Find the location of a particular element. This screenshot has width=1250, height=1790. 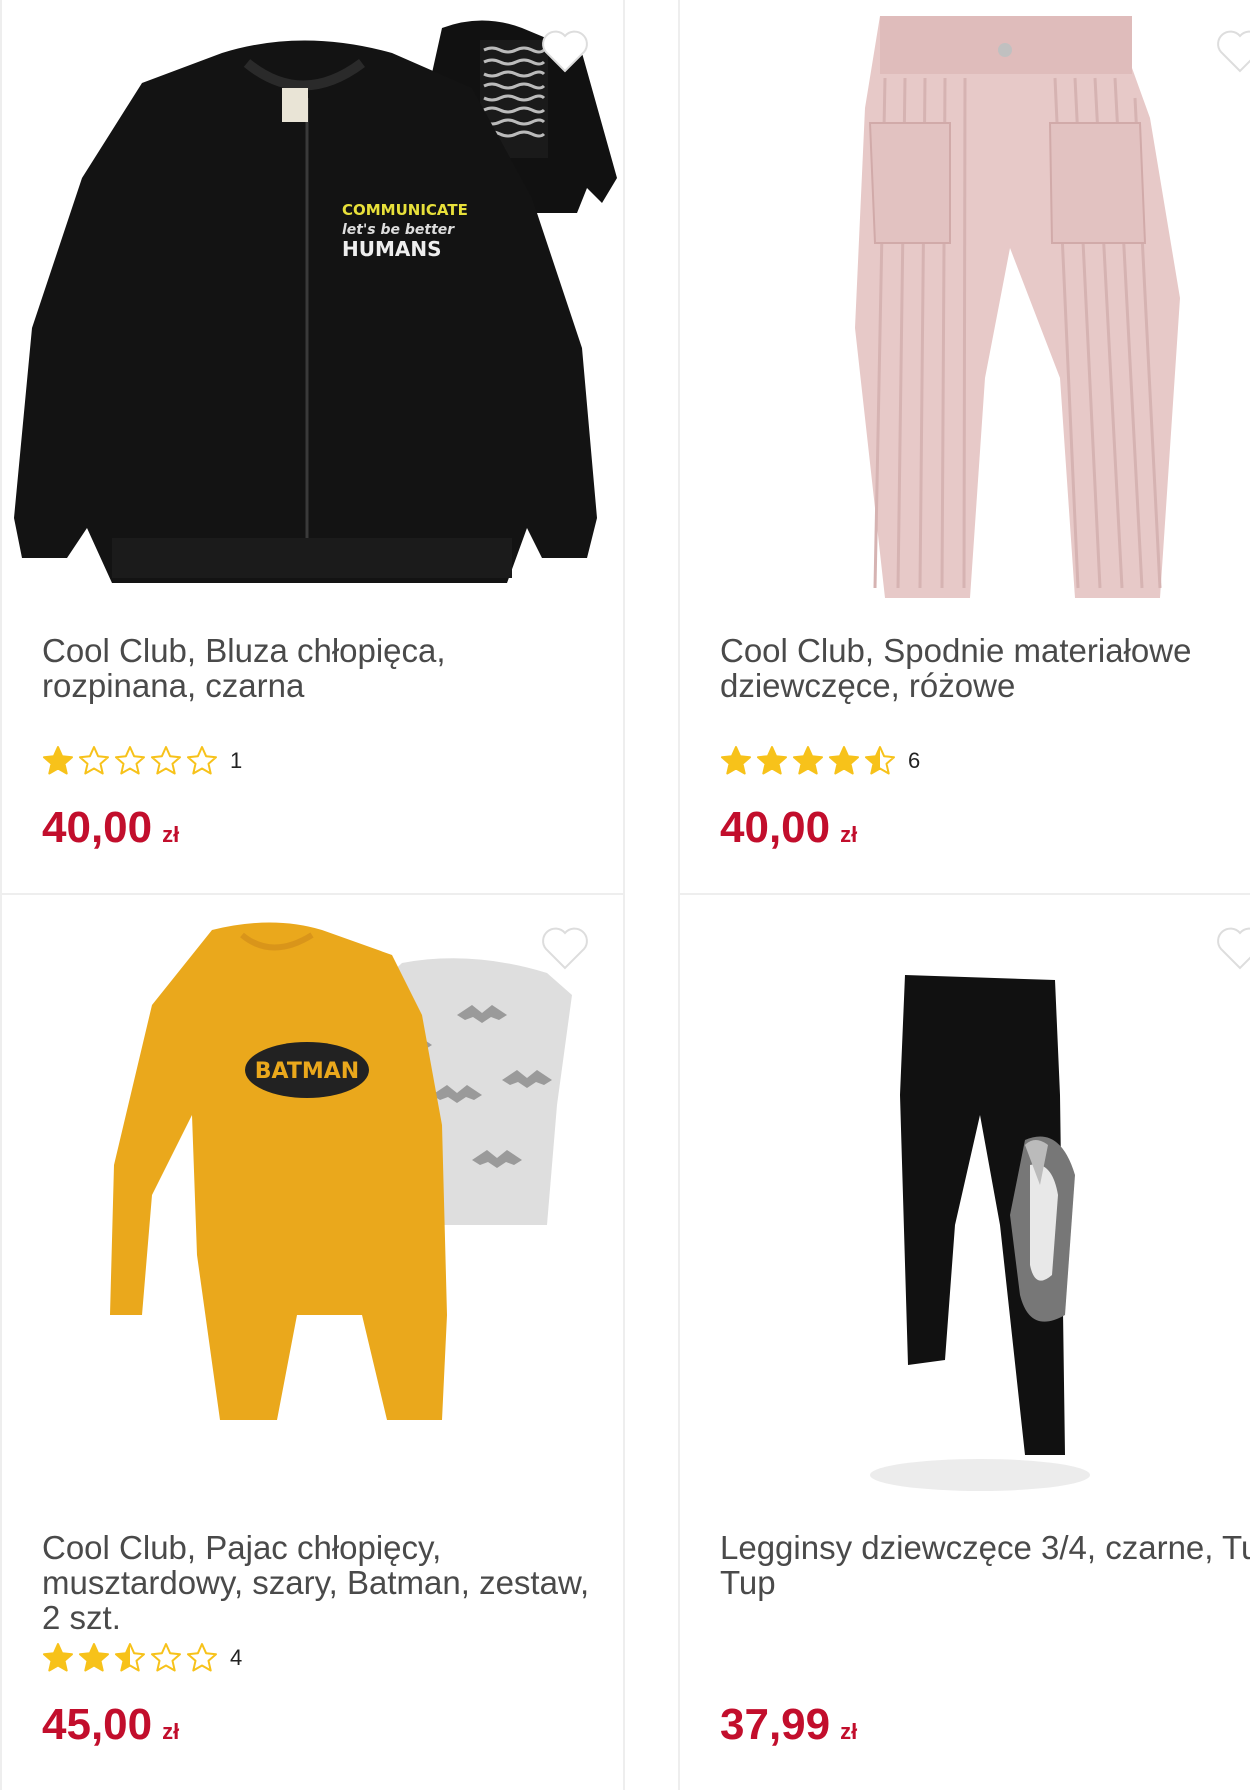

review-count: 4 is located at coordinates (236, 1657).